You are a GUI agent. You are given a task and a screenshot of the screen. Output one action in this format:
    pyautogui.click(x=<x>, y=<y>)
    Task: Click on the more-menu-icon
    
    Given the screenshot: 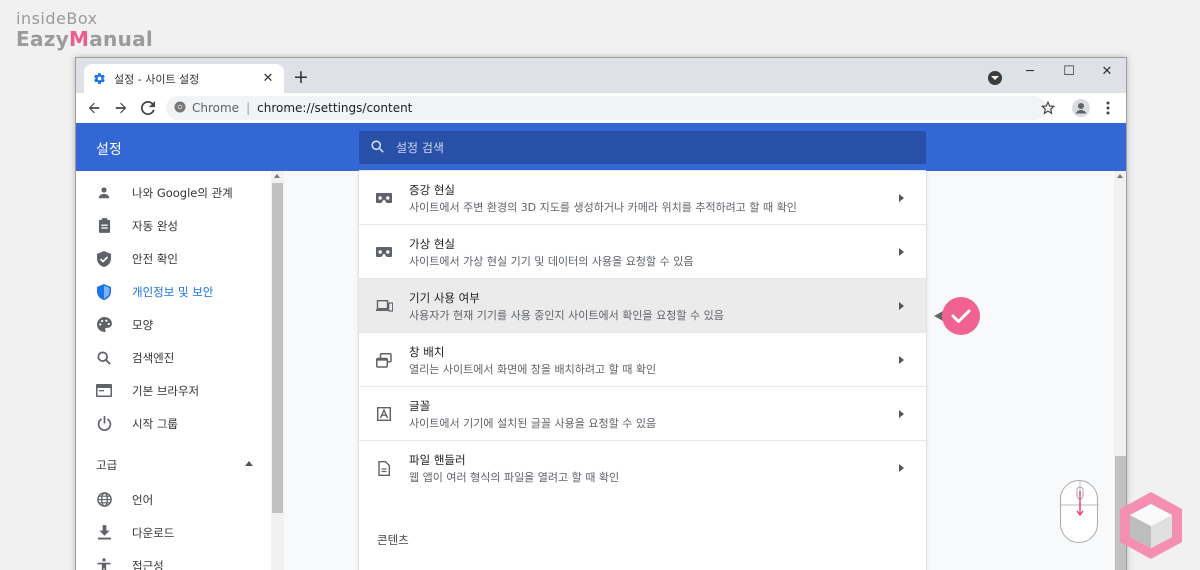 What is the action you would take?
    pyautogui.click(x=1108, y=108)
    